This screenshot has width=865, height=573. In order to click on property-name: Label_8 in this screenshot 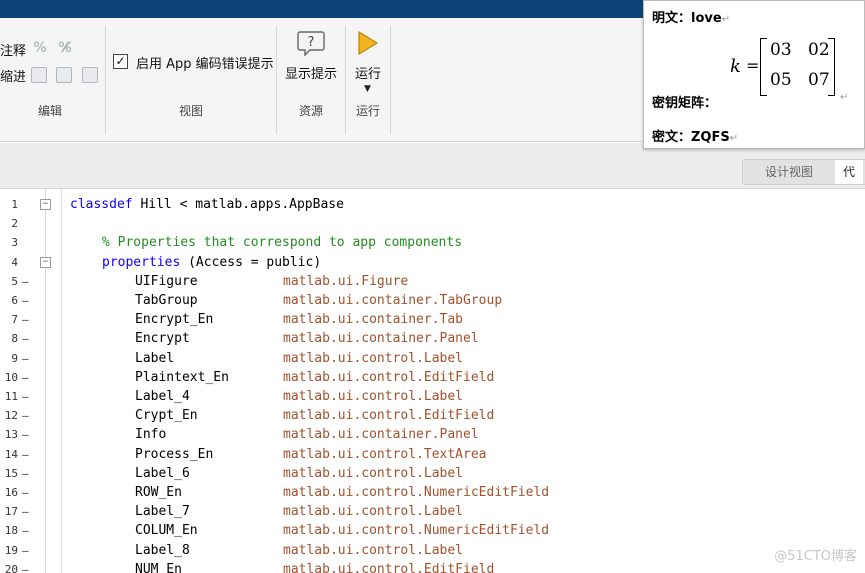, I will do `click(162, 550)`.